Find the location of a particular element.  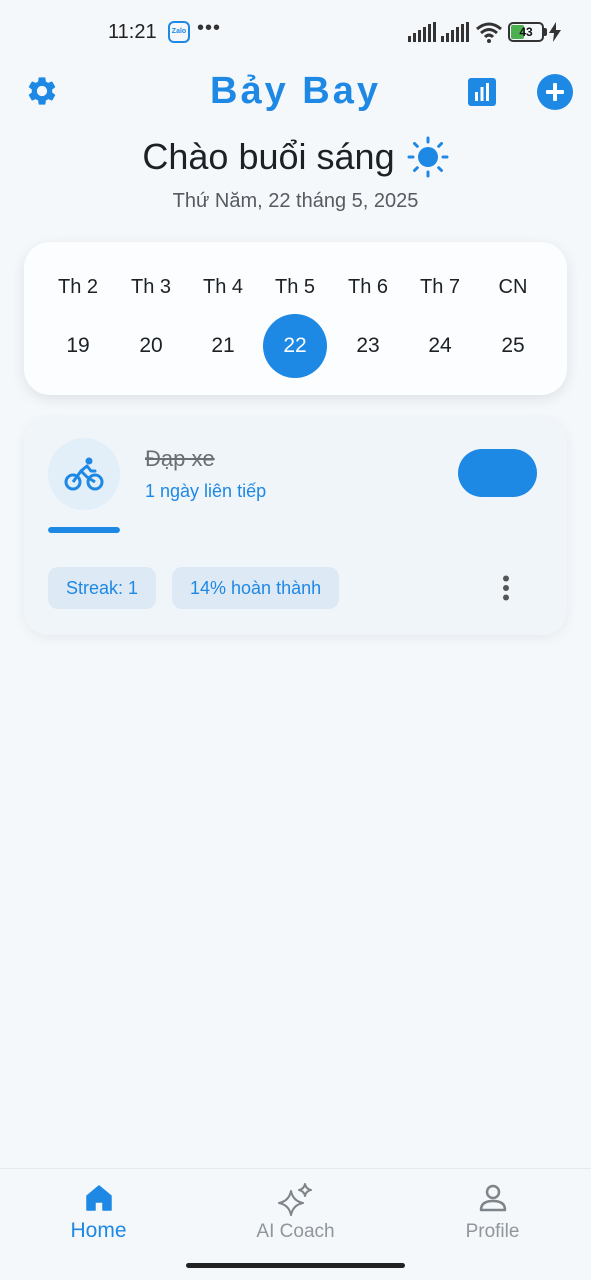

habit-complete-toggle is located at coordinates (497, 473).